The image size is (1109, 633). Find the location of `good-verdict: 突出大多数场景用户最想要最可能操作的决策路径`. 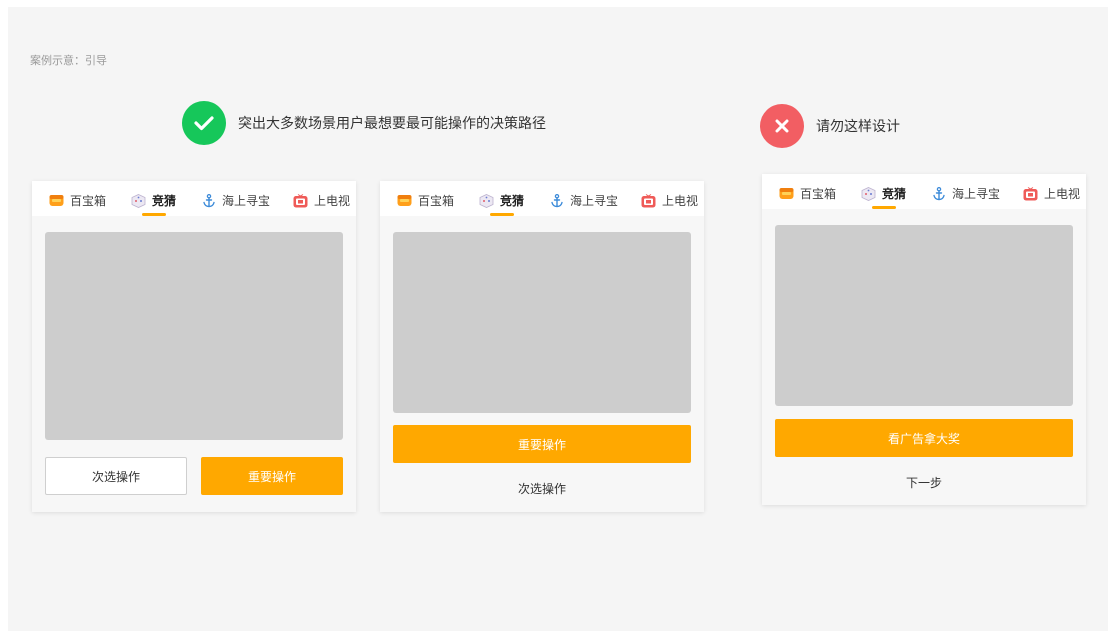

good-verdict: 突出大多数场景用户最想要最可能操作的决策路径 is located at coordinates (364, 123).